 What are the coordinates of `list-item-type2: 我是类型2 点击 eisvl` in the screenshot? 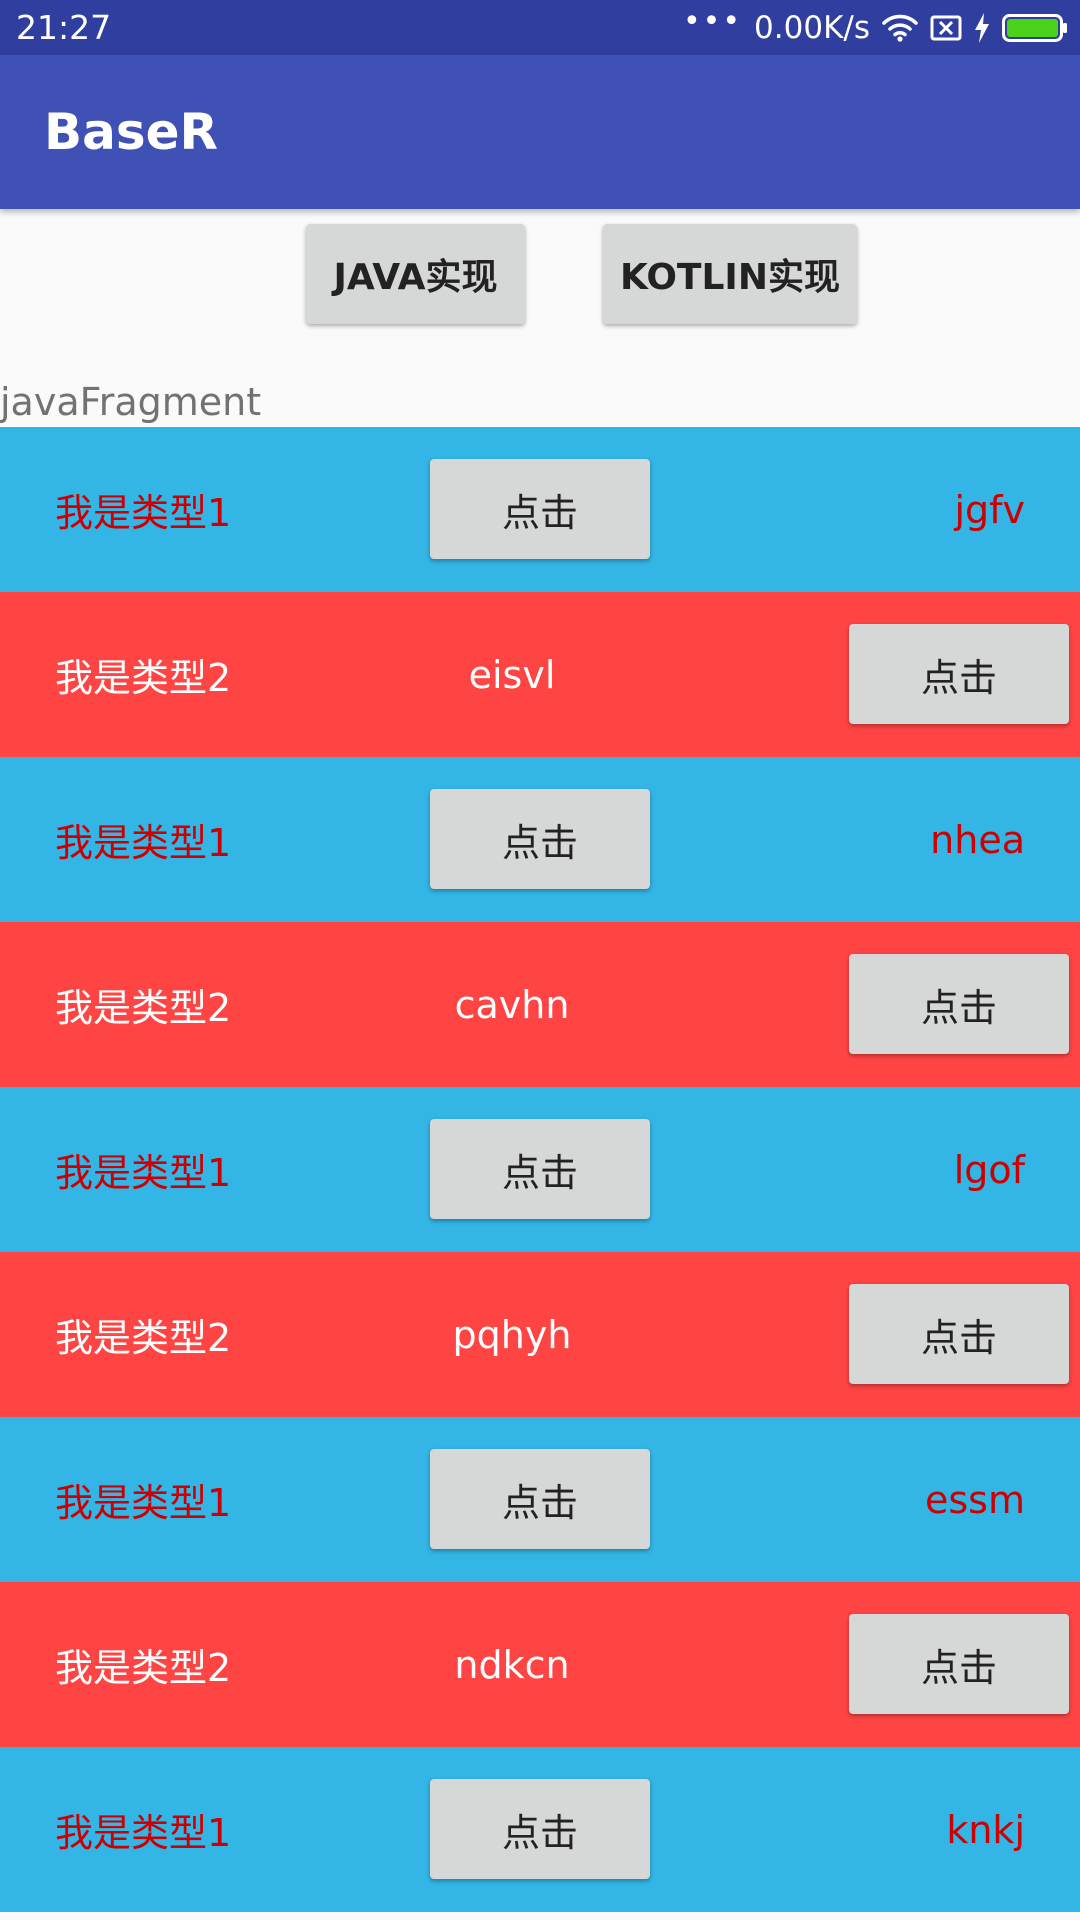 It's located at (540, 674).